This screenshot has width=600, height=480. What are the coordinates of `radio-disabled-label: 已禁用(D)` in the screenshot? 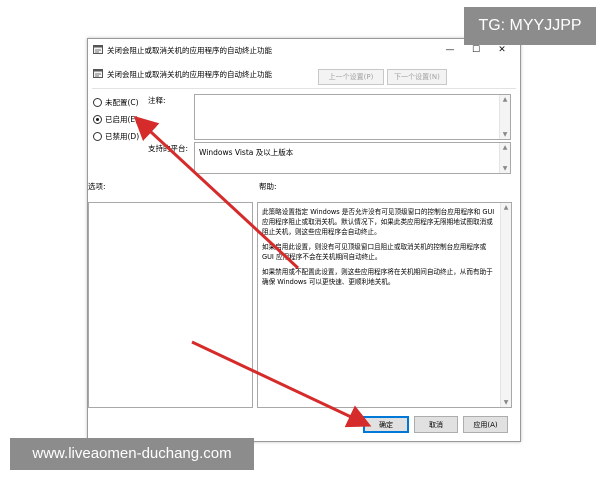 It's located at (122, 136).